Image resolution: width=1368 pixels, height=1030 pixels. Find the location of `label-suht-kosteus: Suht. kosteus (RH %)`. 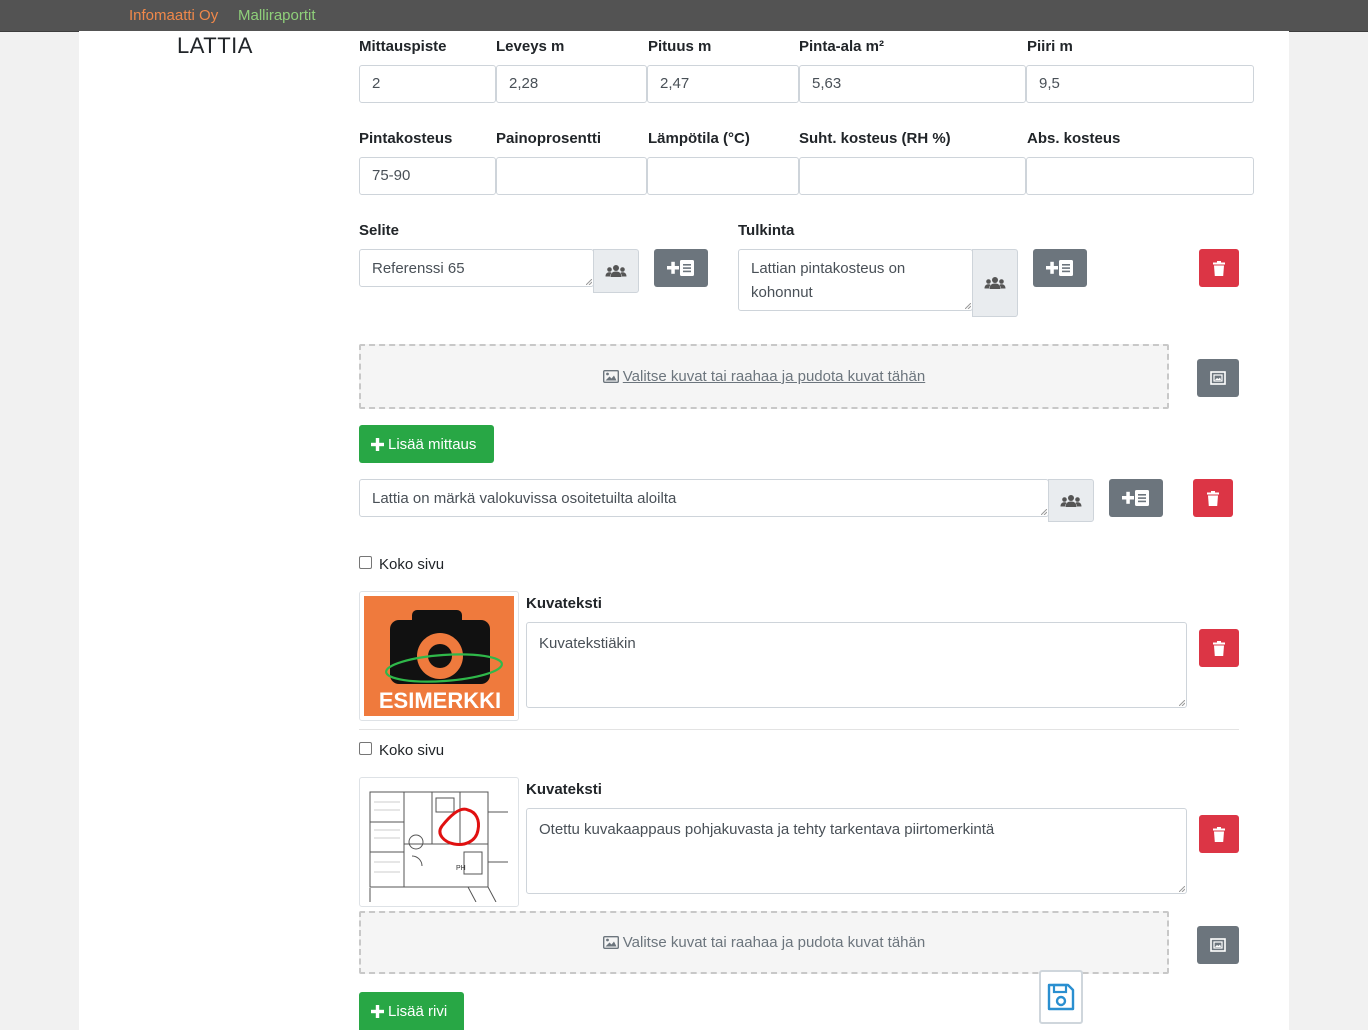

label-suht-kosteus: Suht. kosteus (RH %) is located at coordinates (875, 138).